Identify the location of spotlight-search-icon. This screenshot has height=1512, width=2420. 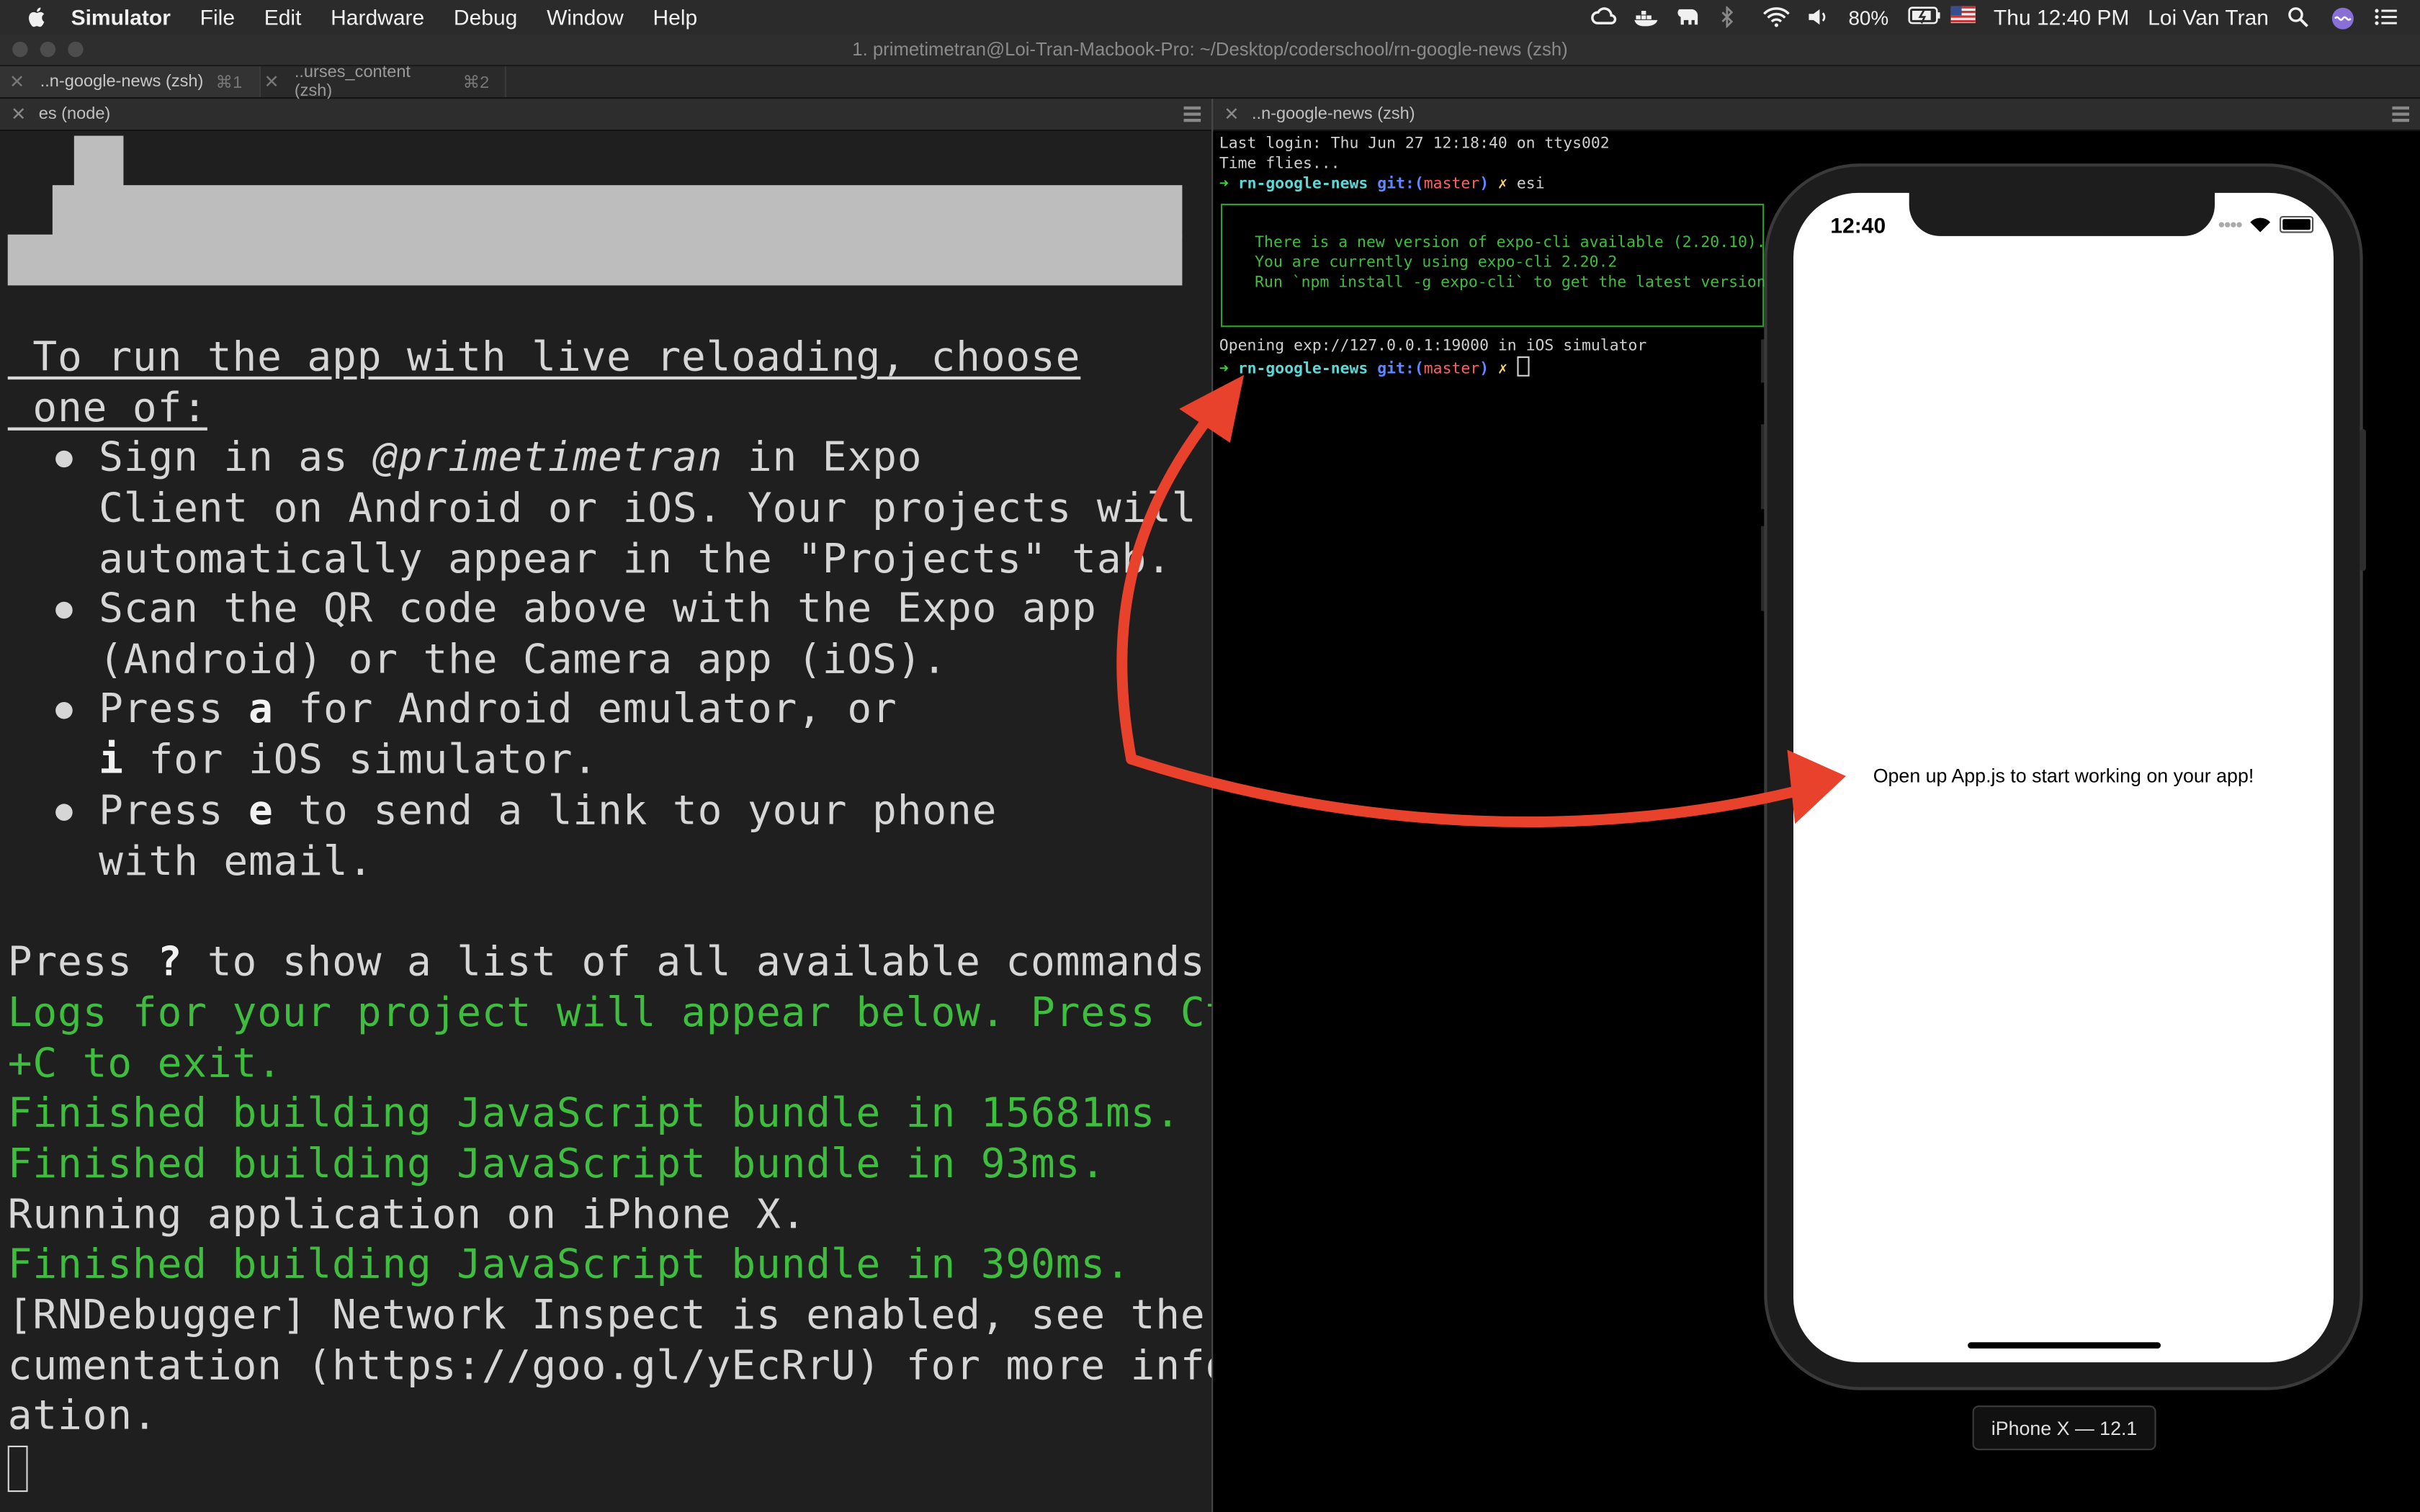
(2299, 17).